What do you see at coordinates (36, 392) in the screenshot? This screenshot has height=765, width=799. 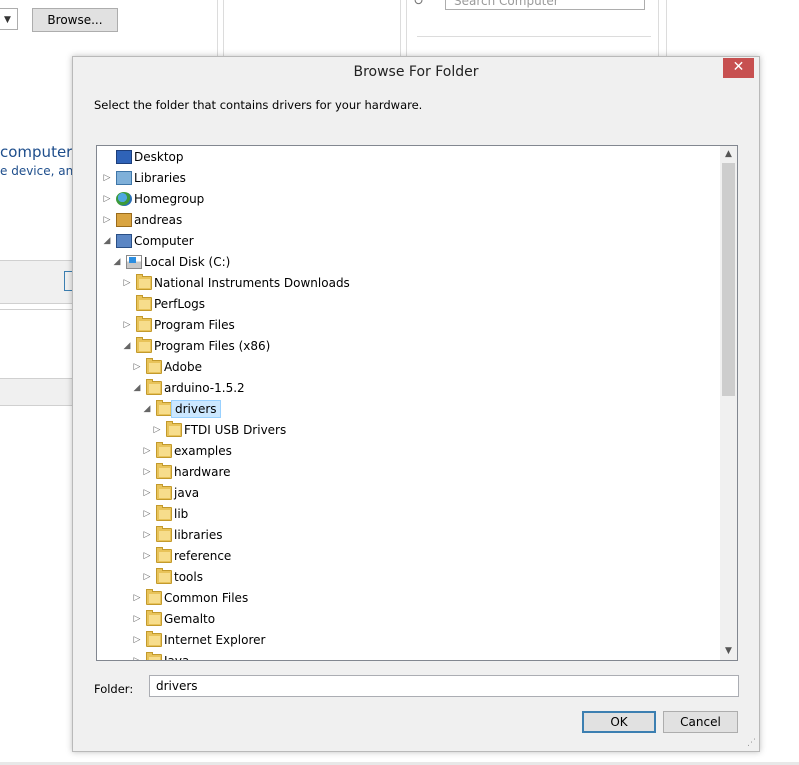 I see `background-panel` at bounding box center [36, 392].